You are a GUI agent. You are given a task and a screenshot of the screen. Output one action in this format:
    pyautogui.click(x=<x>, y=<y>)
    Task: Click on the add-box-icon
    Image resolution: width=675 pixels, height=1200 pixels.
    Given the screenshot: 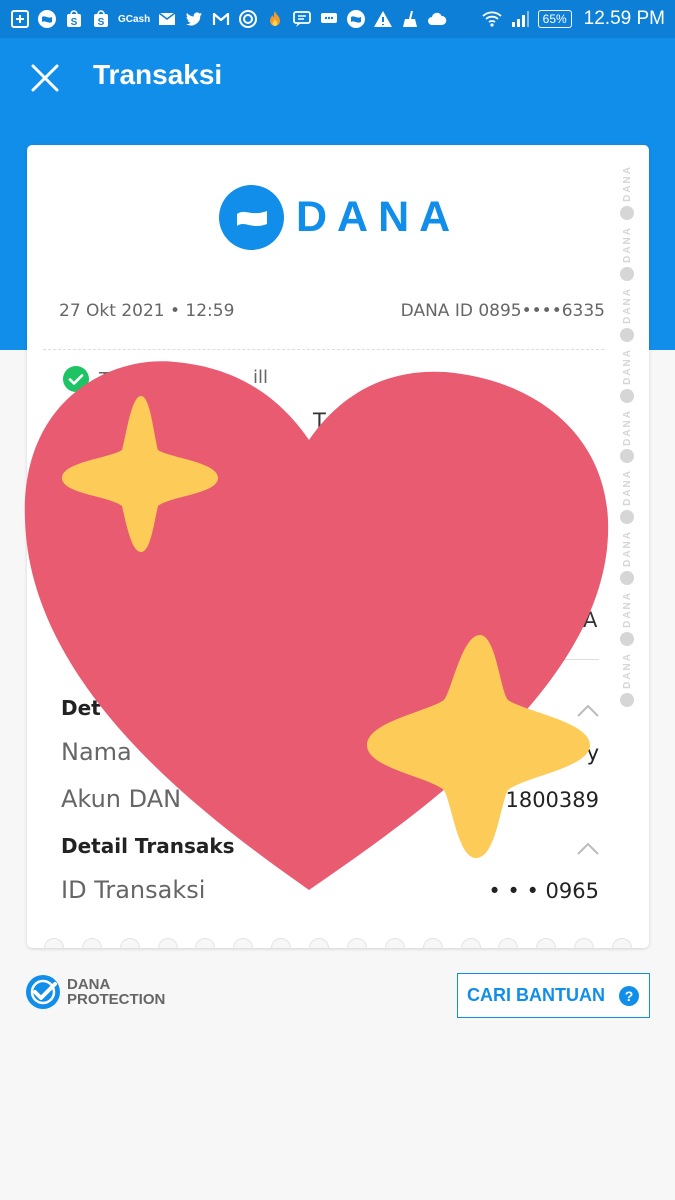 What is the action you would take?
    pyautogui.click(x=20, y=19)
    